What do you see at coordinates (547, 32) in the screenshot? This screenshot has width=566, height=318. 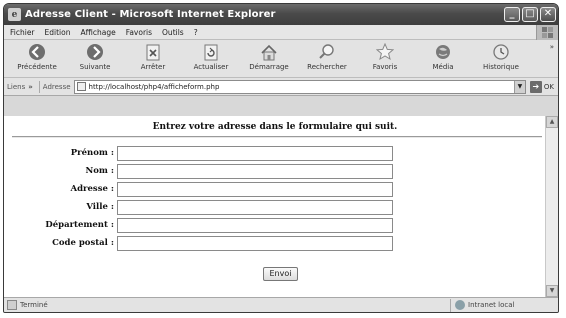 I see `windows-flag-icon` at bounding box center [547, 32].